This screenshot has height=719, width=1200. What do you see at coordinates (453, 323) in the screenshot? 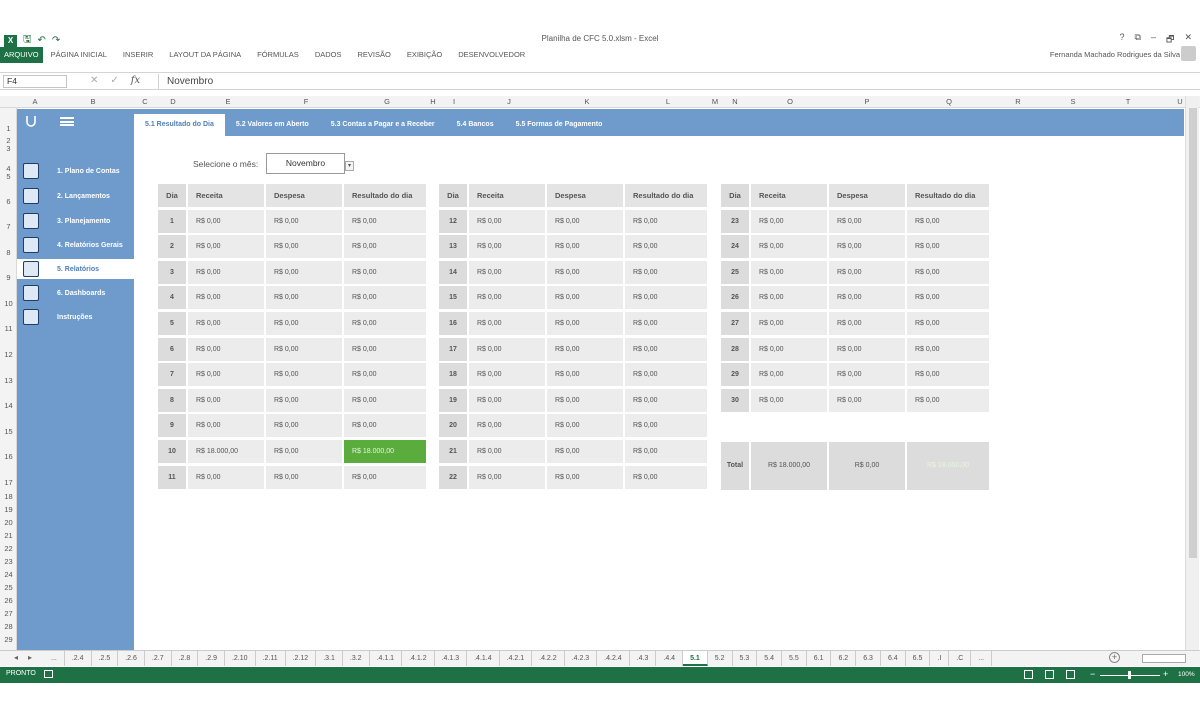
I see `day-number-cell: 16` at bounding box center [453, 323].